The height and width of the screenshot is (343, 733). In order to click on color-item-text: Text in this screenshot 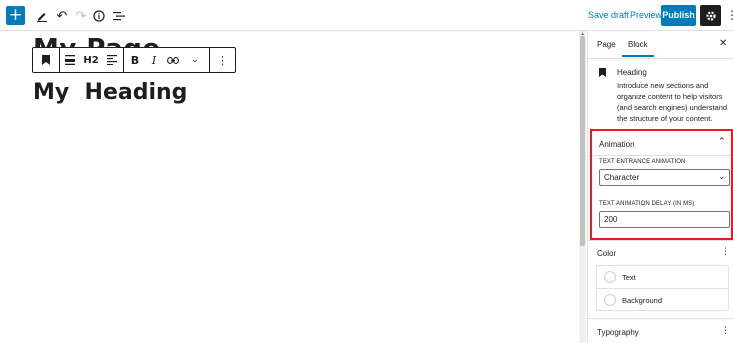, I will do `click(662, 277)`.